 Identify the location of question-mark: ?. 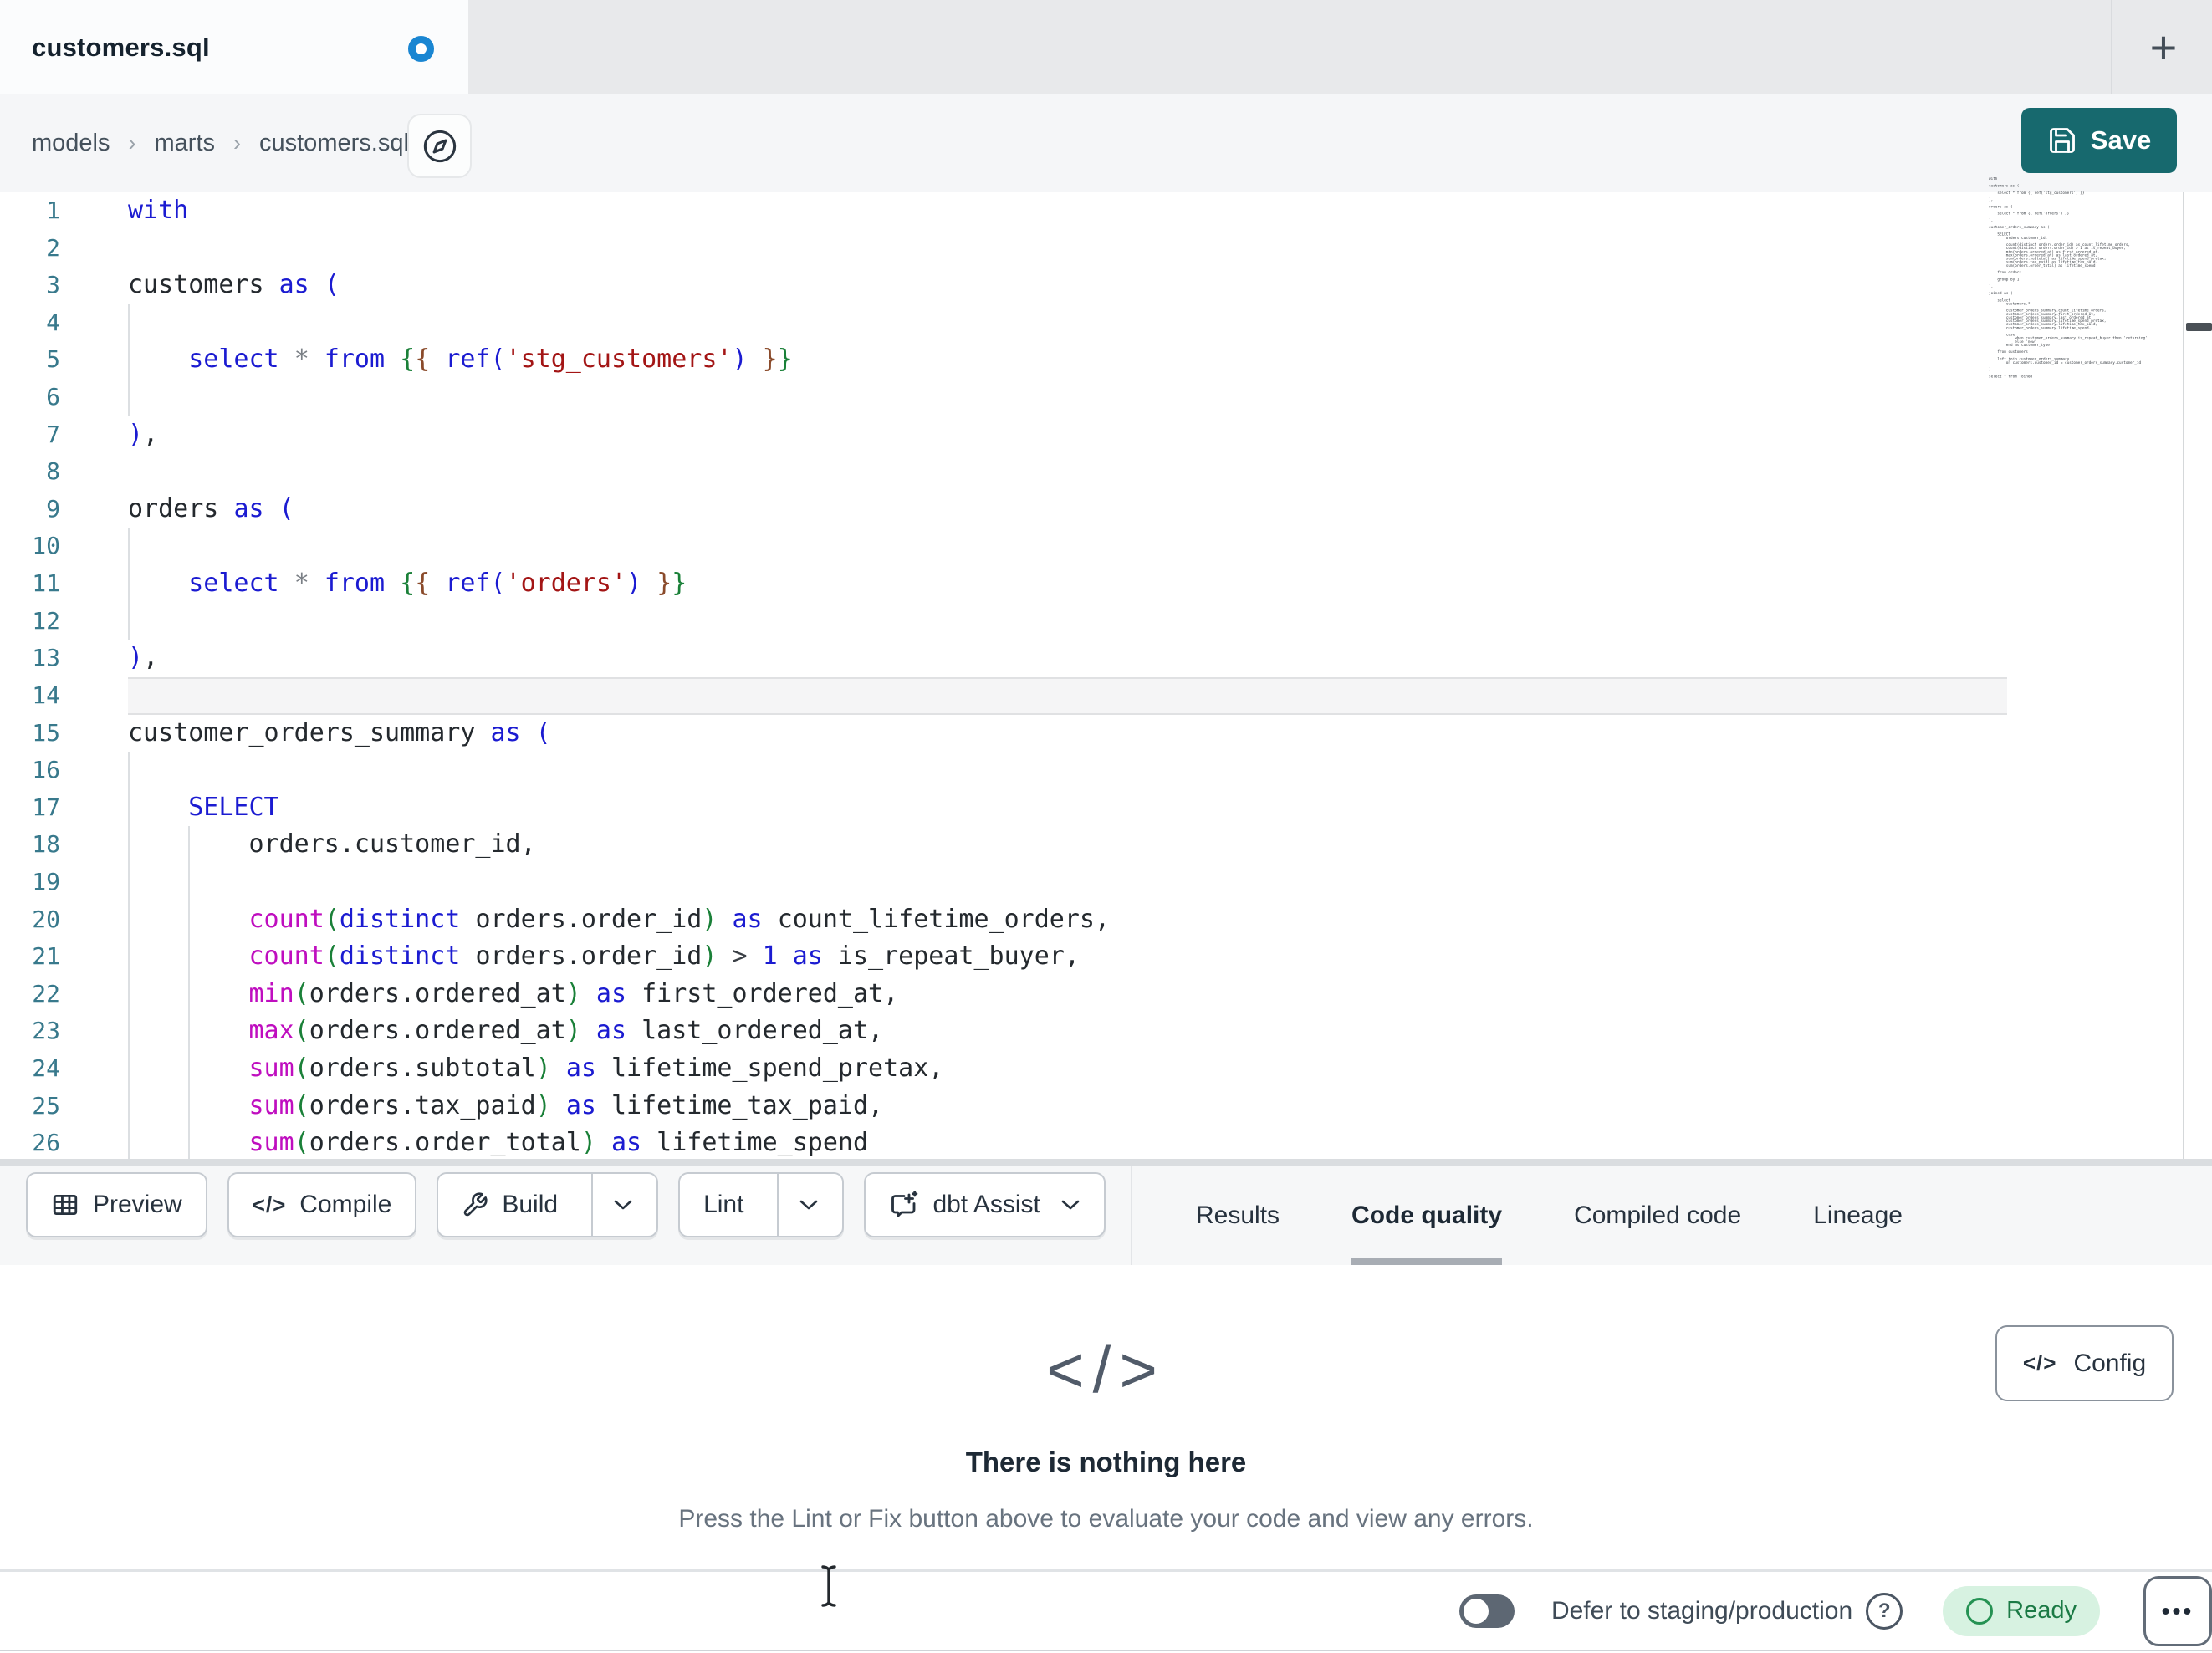
(1884, 1610).